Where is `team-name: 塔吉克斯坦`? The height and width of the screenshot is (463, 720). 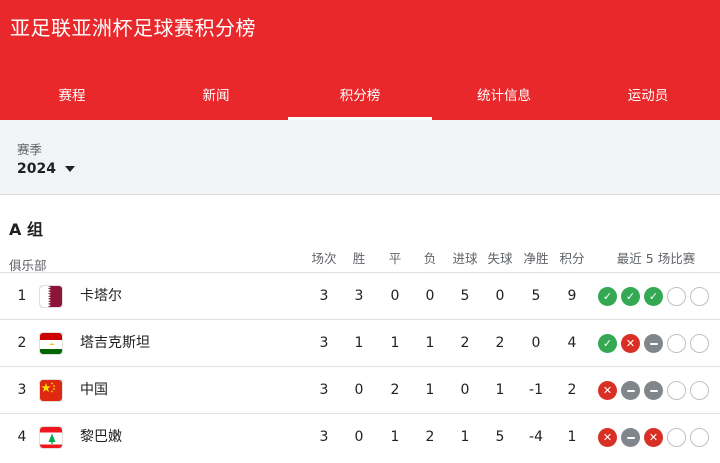 team-name: 塔吉克斯坦 is located at coordinates (115, 343).